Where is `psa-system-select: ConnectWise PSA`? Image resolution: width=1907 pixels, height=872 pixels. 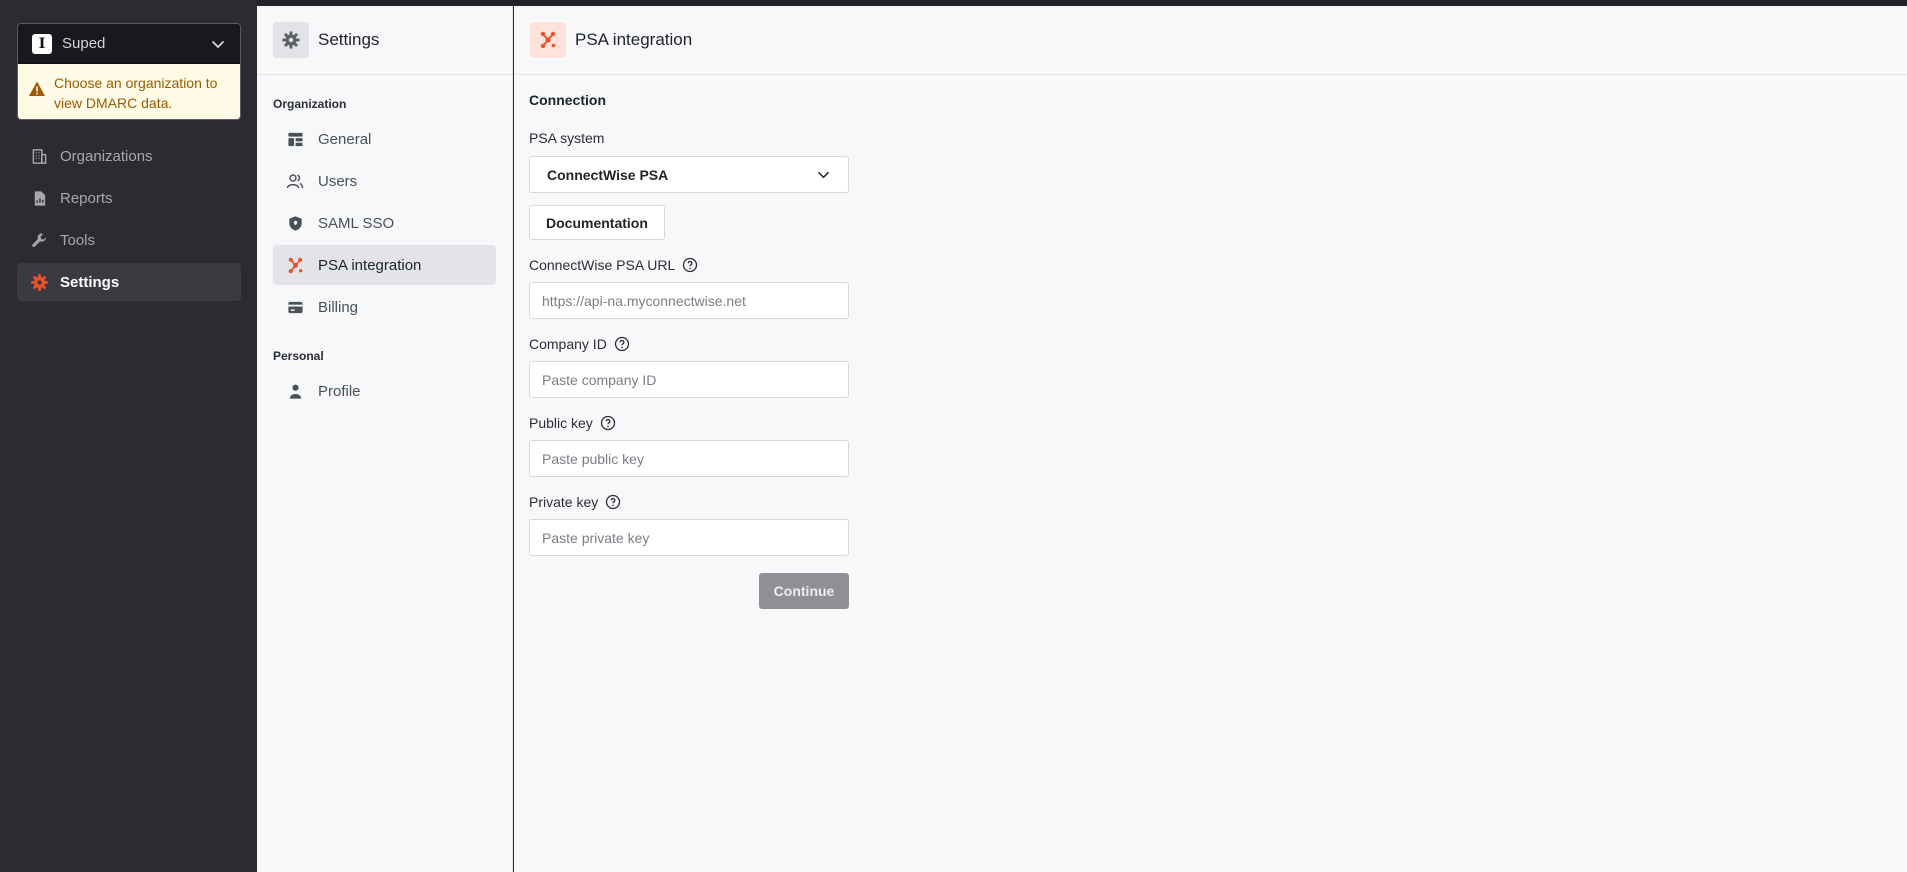 psa-system-select: ConnectWise PSA is located at coordinates (689, 174).